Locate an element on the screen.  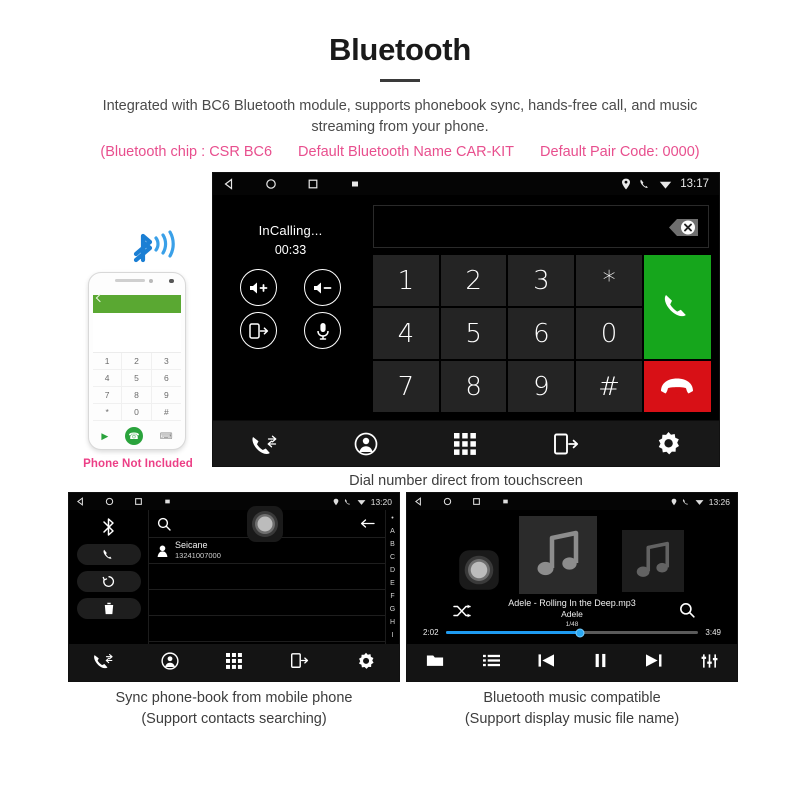
index-entry: C is located at coordinates (392, 557).